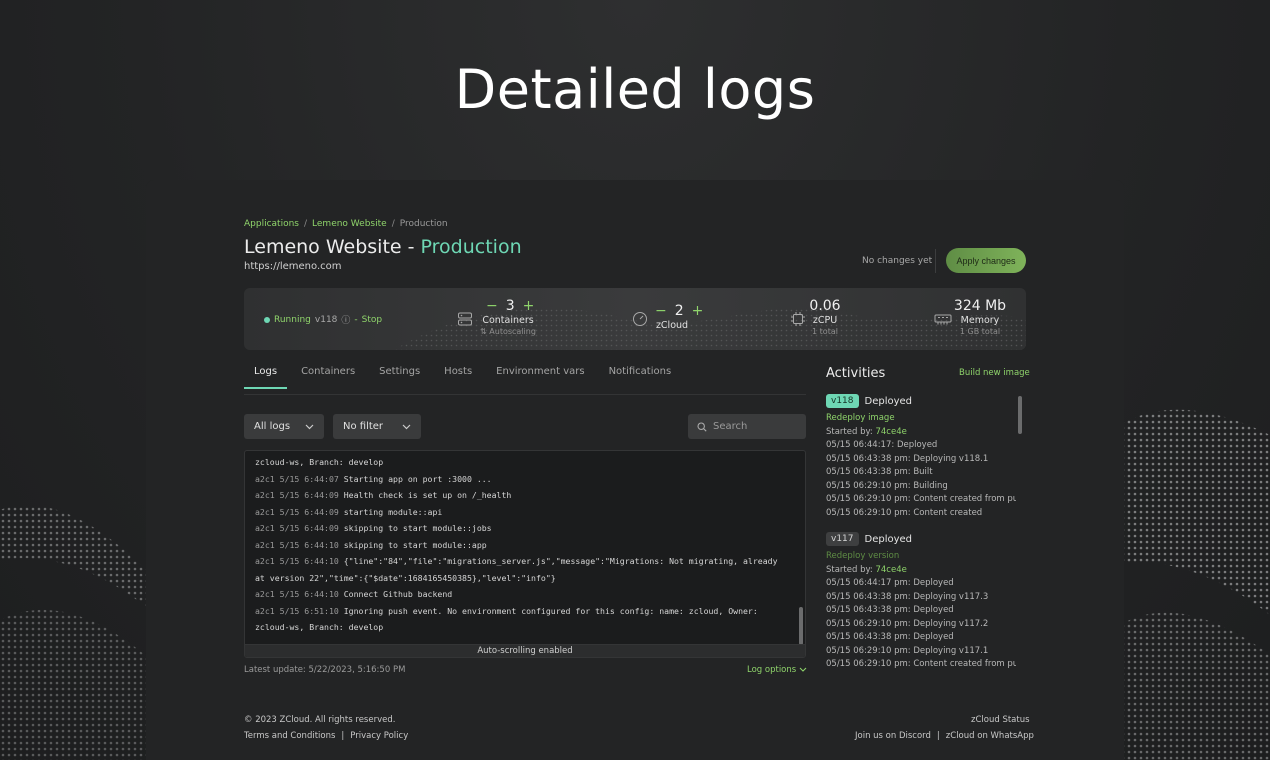  Describe the element at coordinates (921, 419) in the screenshot. I see `redeploy-image-button: Redeploy image` at that location.